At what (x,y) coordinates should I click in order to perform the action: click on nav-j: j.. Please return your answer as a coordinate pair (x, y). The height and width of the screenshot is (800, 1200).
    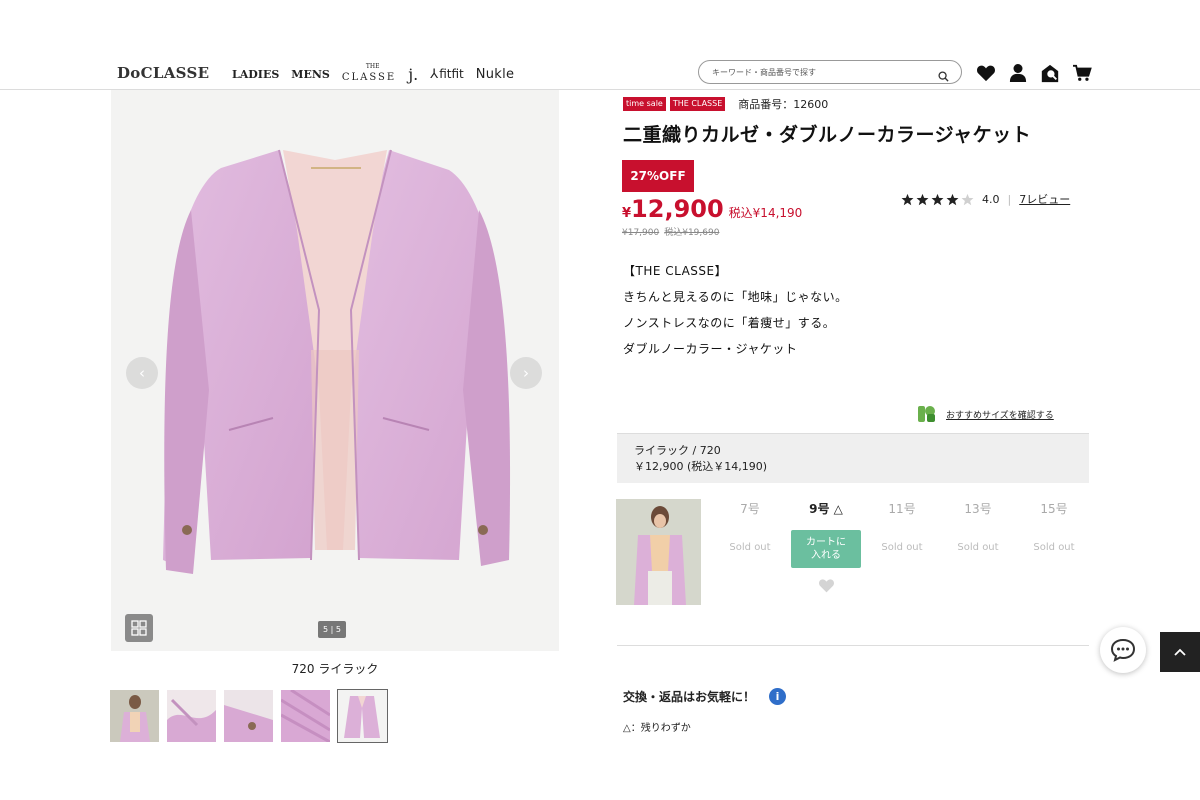
    Looking at the image, I should click on (413, 74).